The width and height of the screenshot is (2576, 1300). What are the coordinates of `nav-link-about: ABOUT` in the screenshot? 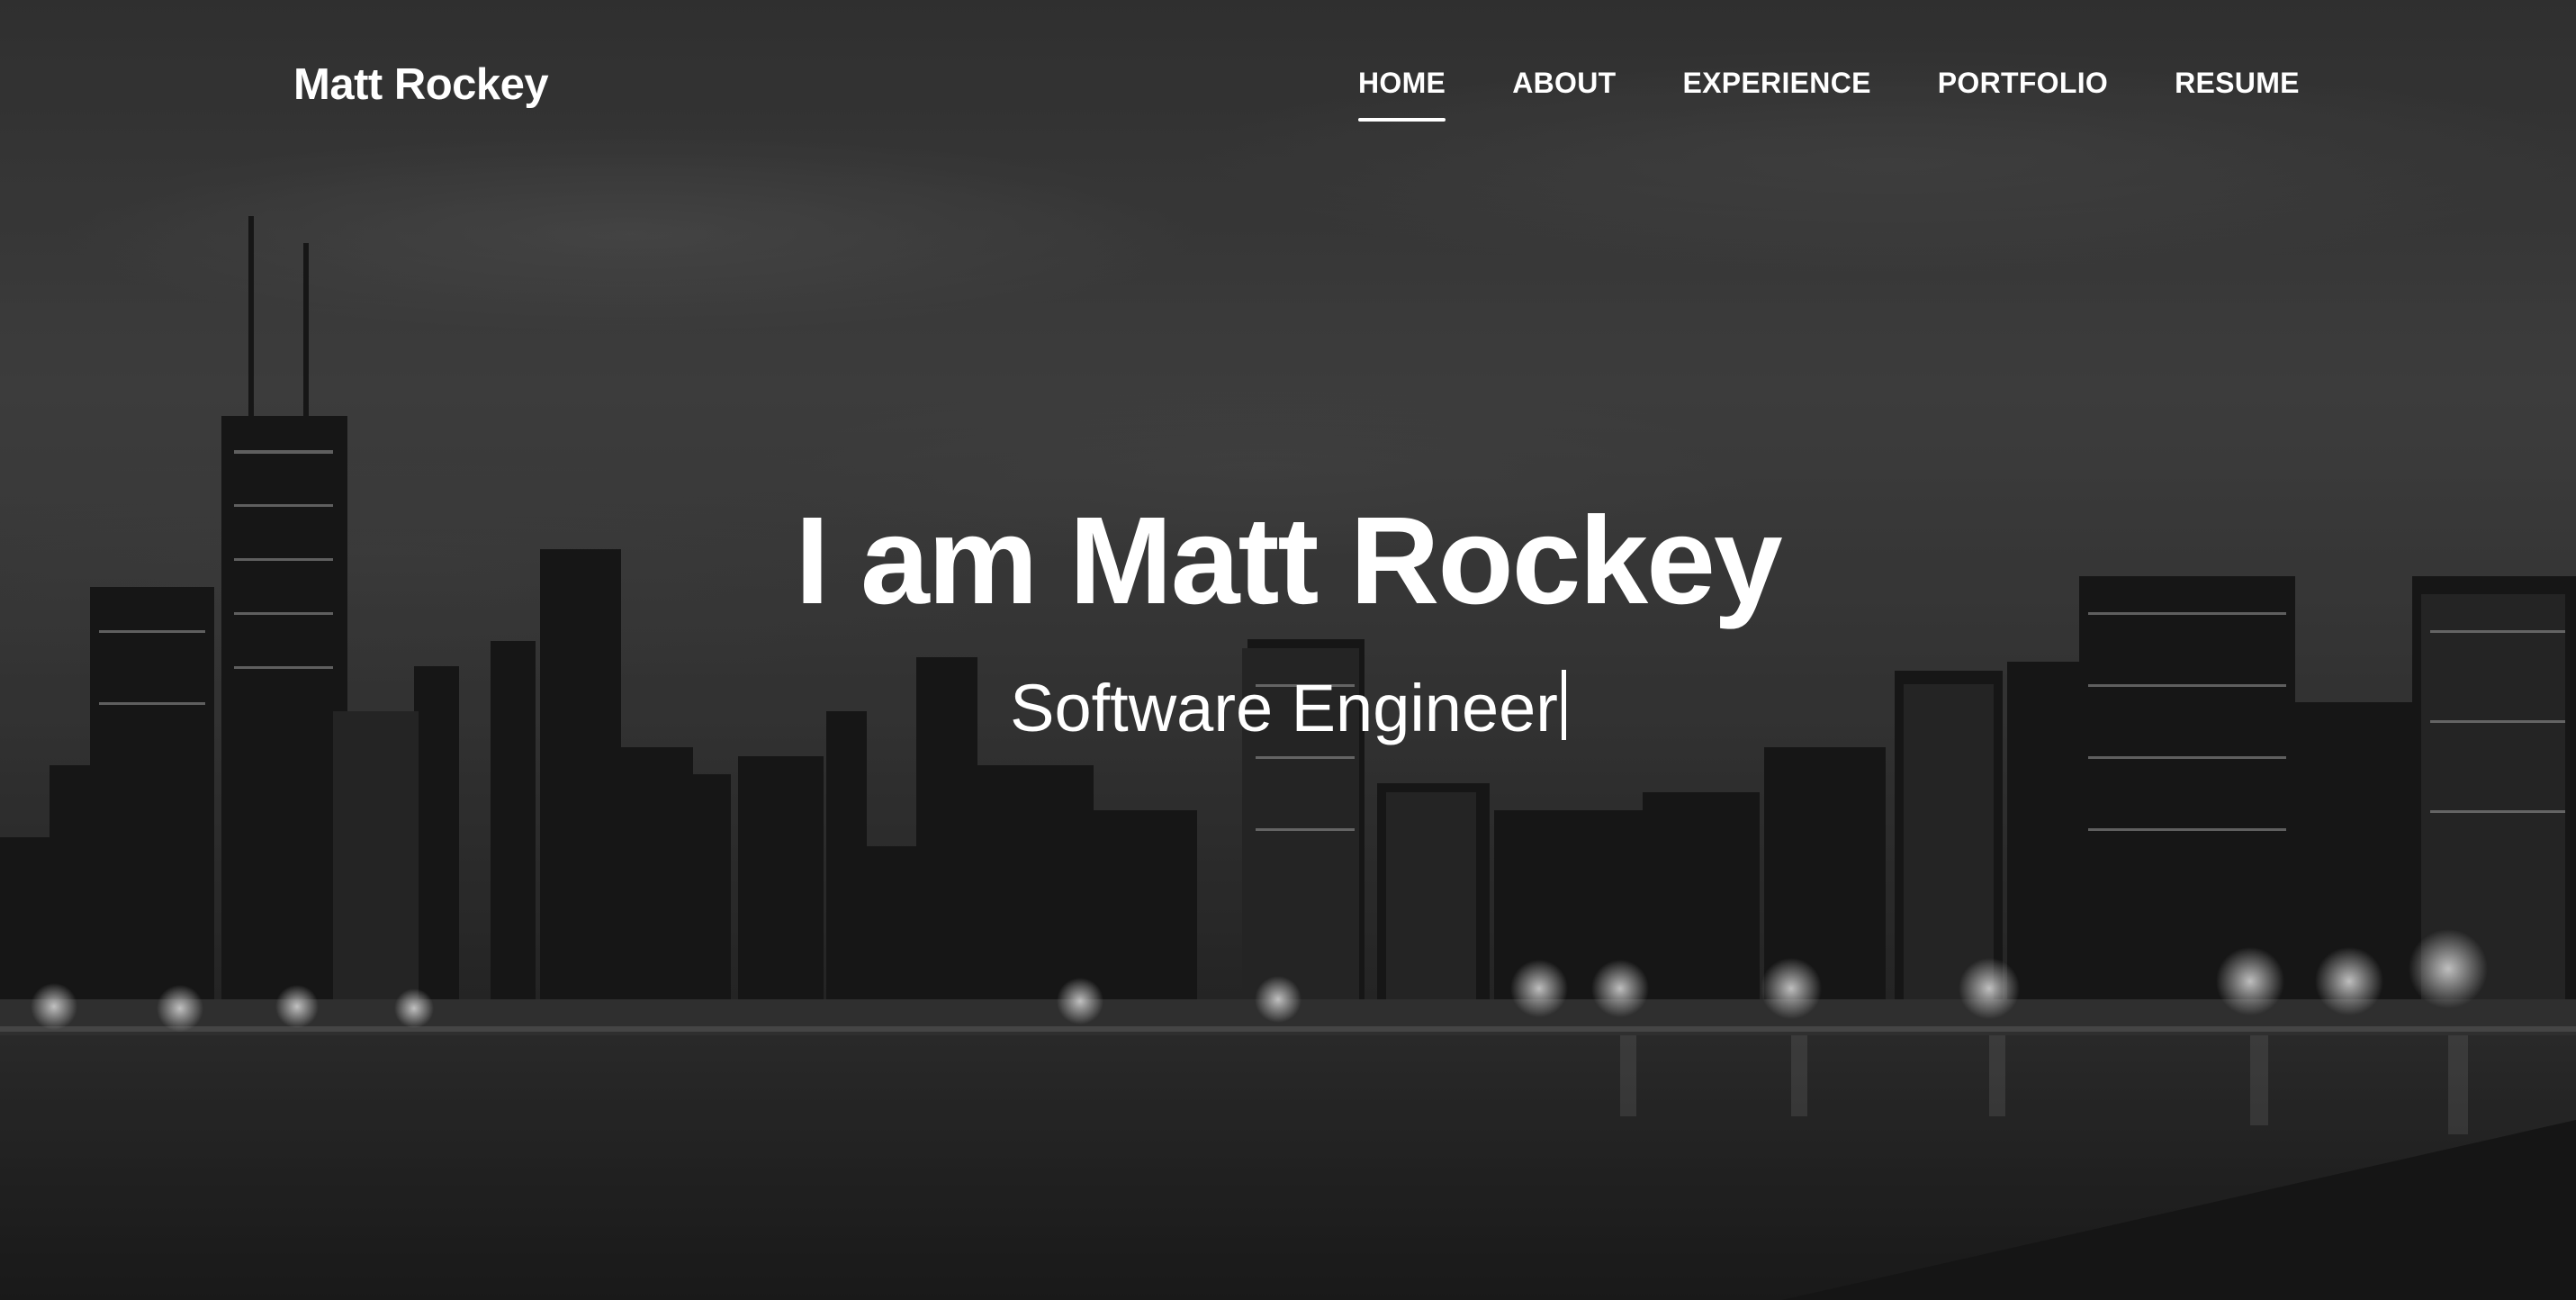 It's located at (1564, 91).